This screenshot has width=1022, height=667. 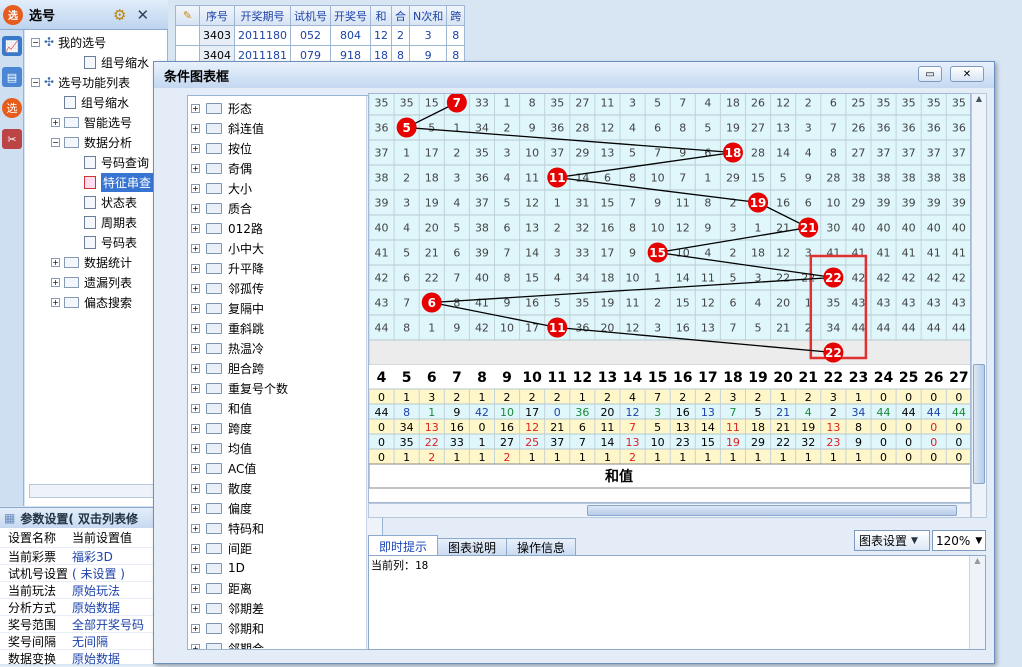 I want to click on settings-gear-icon: ⚙, so click(x=119, y=15).